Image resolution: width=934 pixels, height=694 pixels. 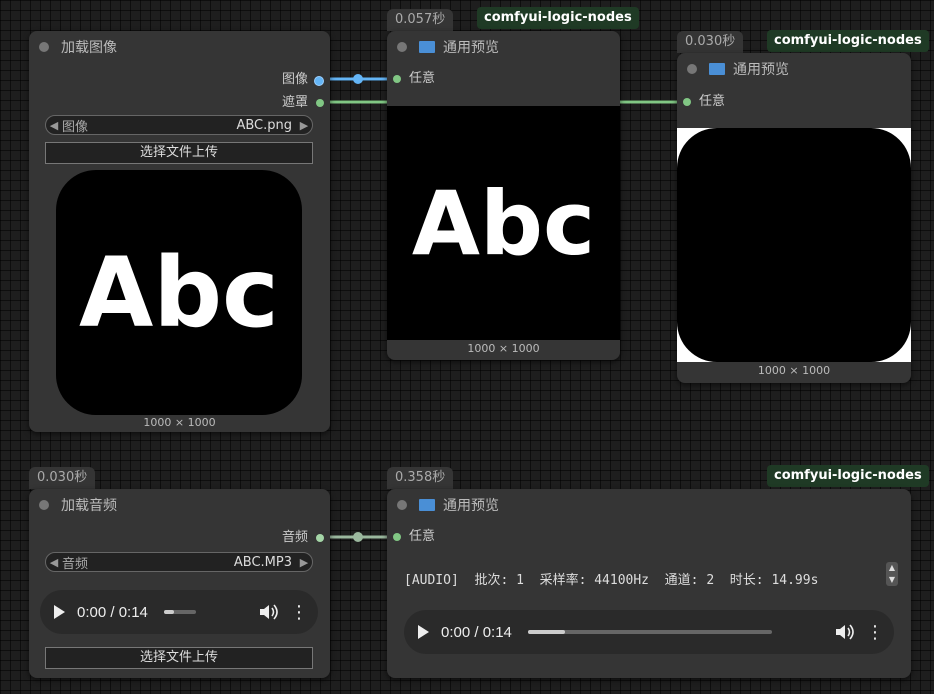 I want to click on output-image-label: 图像, so click(x=294, y=79).